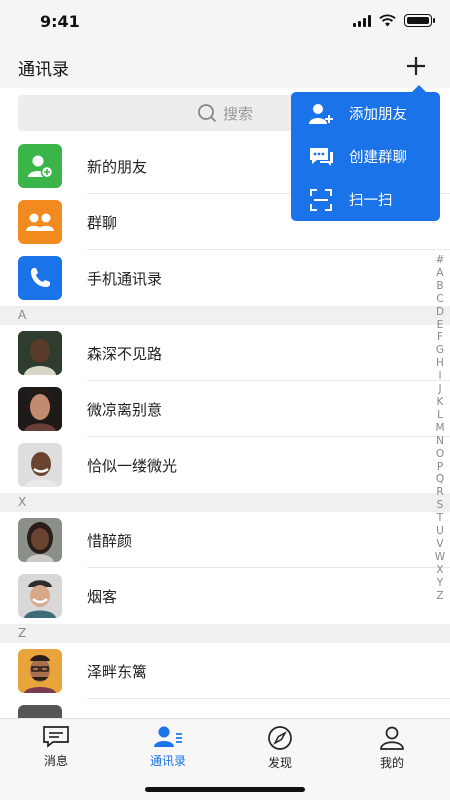  What do you see at coordinates (225, 596) in the screenshot?
I see `contact-row: 烟客` at bounding box center [225, 596].